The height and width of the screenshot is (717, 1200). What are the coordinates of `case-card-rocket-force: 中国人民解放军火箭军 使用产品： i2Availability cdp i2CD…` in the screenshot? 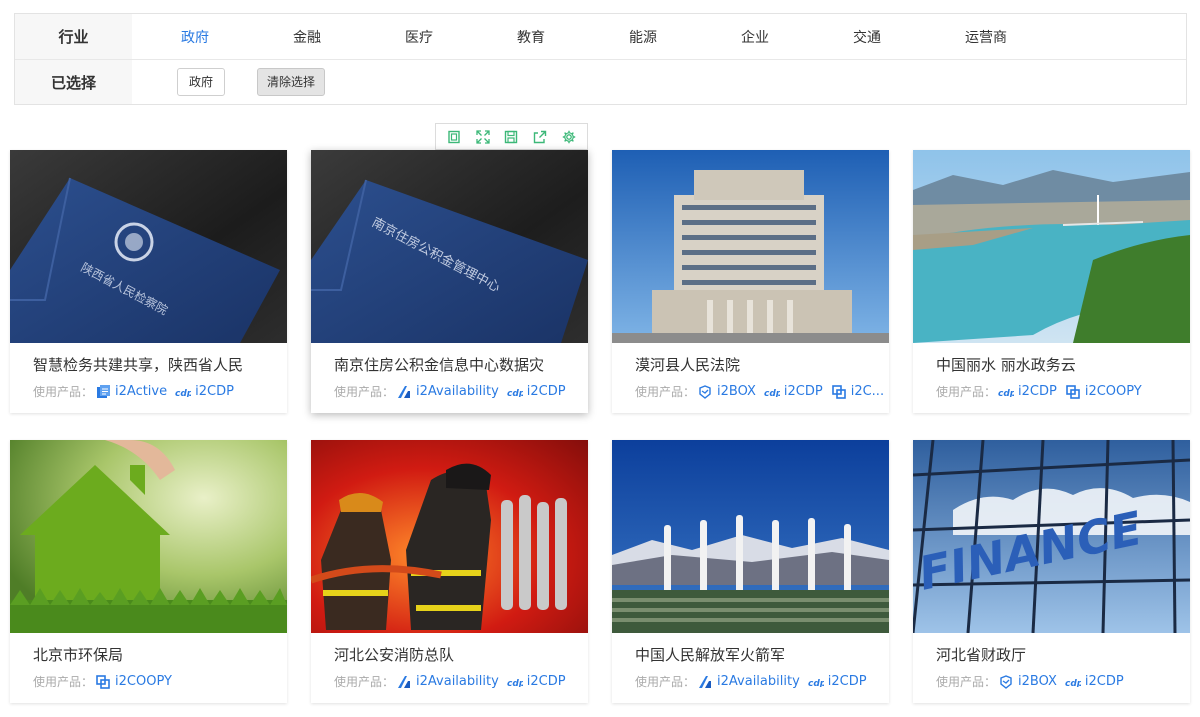 It's located at (750, 571).